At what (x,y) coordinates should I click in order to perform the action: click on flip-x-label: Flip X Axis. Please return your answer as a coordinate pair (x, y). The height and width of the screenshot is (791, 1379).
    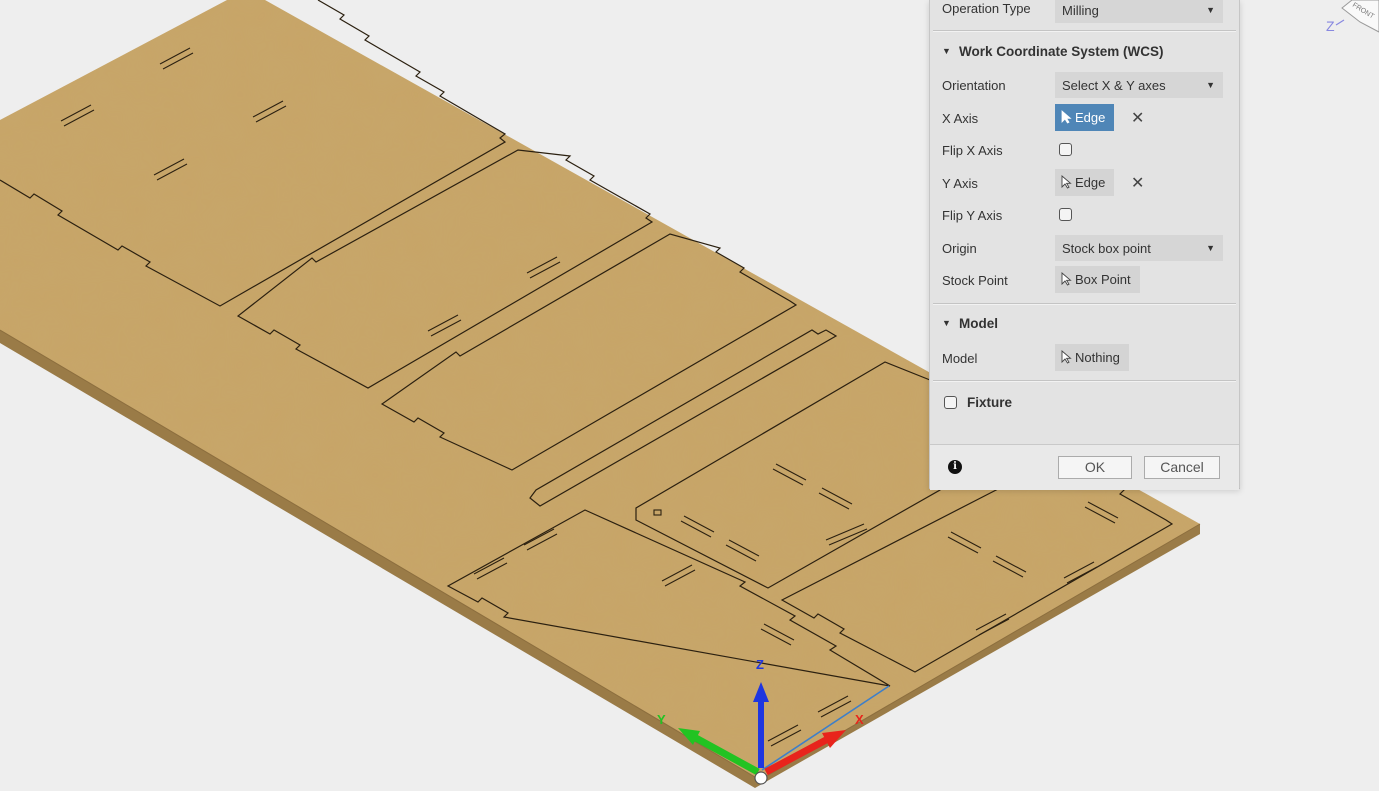
    Looking at the image, I should click on (972, 150).